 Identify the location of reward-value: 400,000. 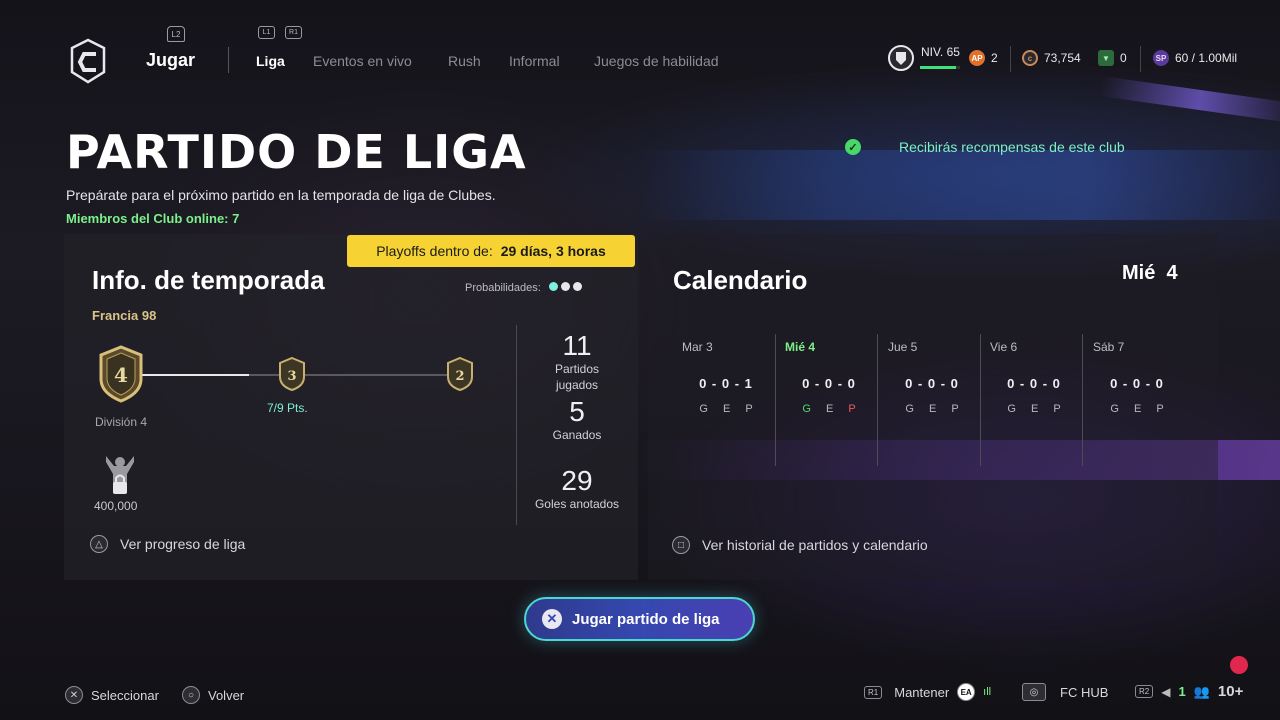
(116, 506).